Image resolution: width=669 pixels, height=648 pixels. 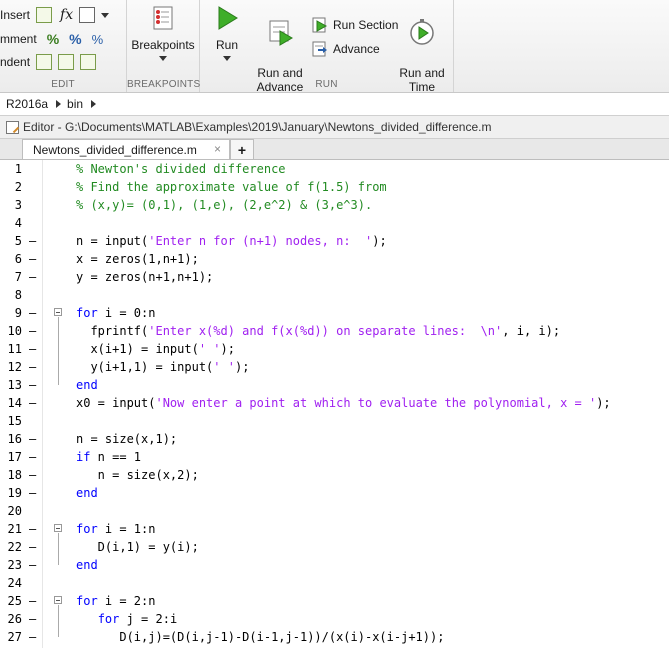 What do you see at coordinates (334, 277) in the screenshot?
I see `code-line: 7– y = zeros(n+1,n+1);` at bounding box center [334, 277].